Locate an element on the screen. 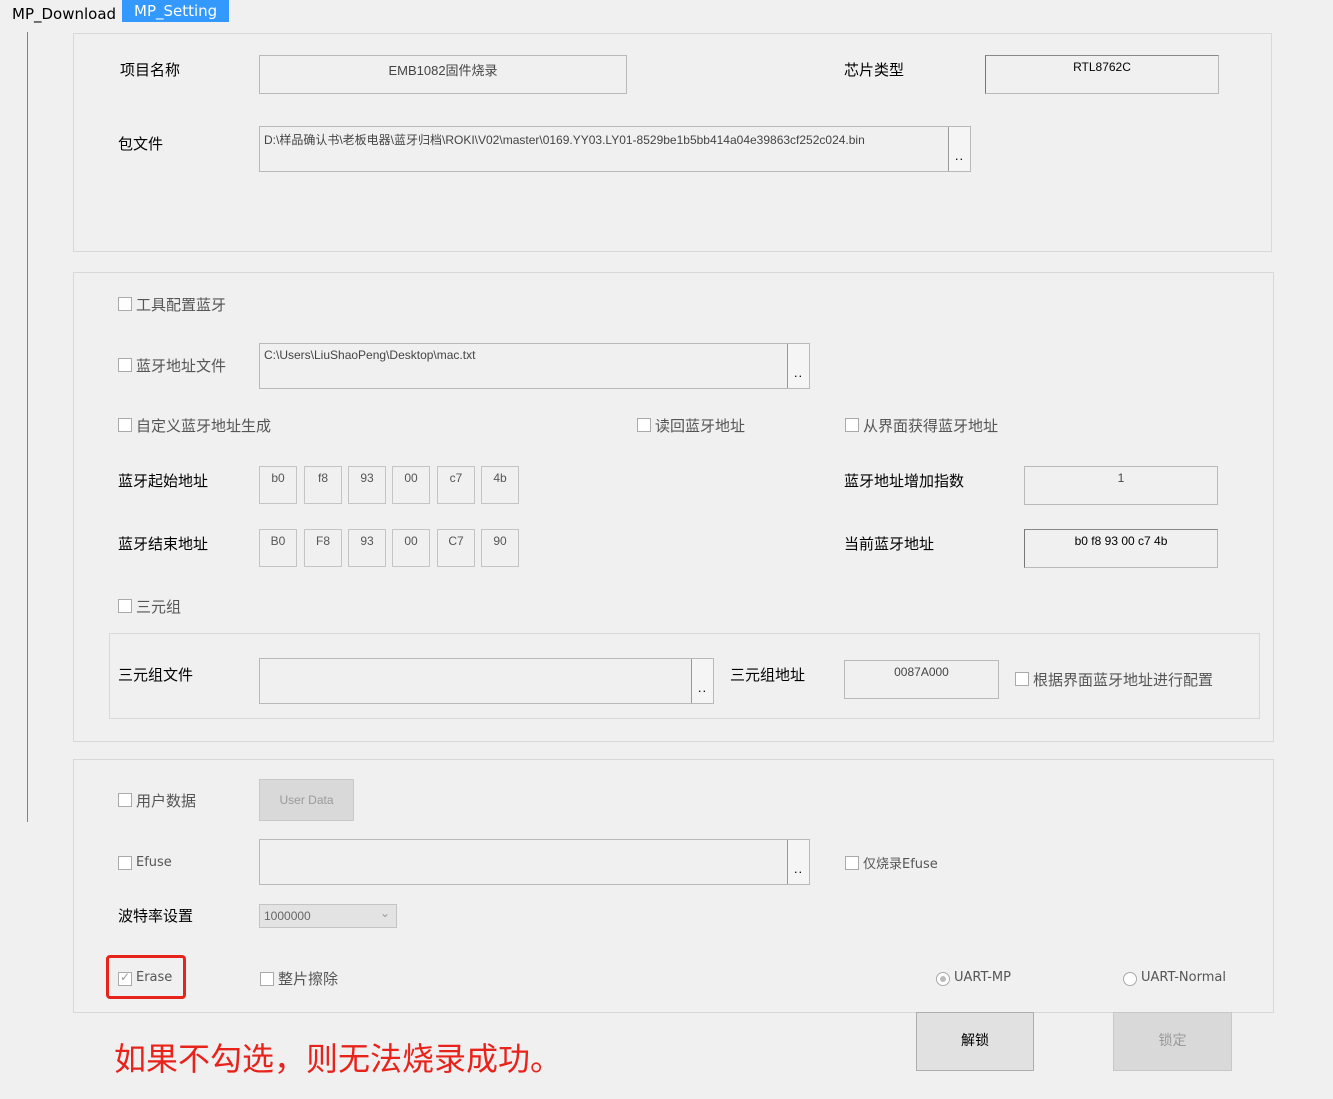 This screenshot has width=1333, height=1099. bt-end-label: 蓝牙结束地址 is located at coordinates (163, 544).